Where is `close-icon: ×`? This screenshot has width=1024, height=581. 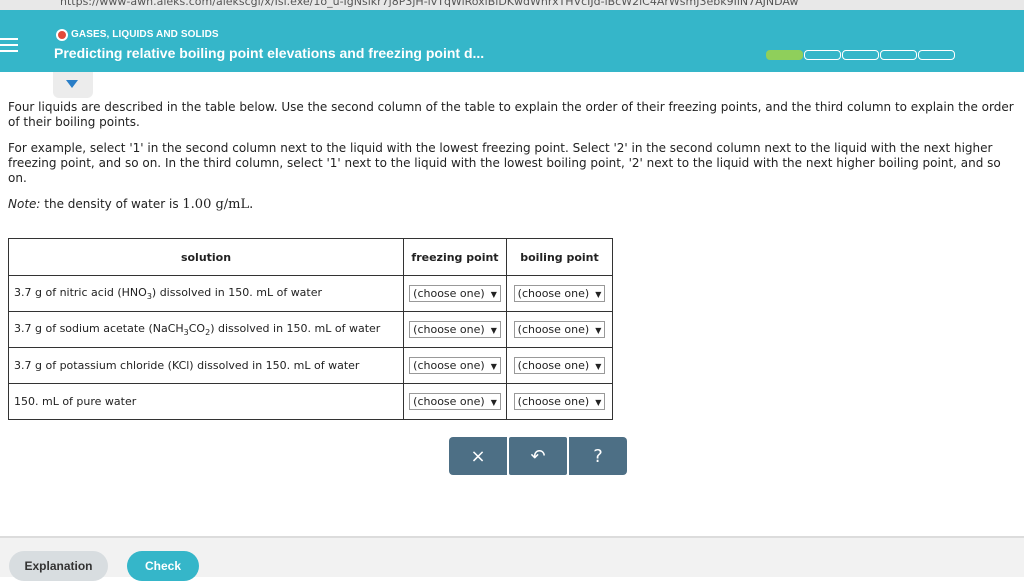
close-icon: × is located at coordinates (478, 456).